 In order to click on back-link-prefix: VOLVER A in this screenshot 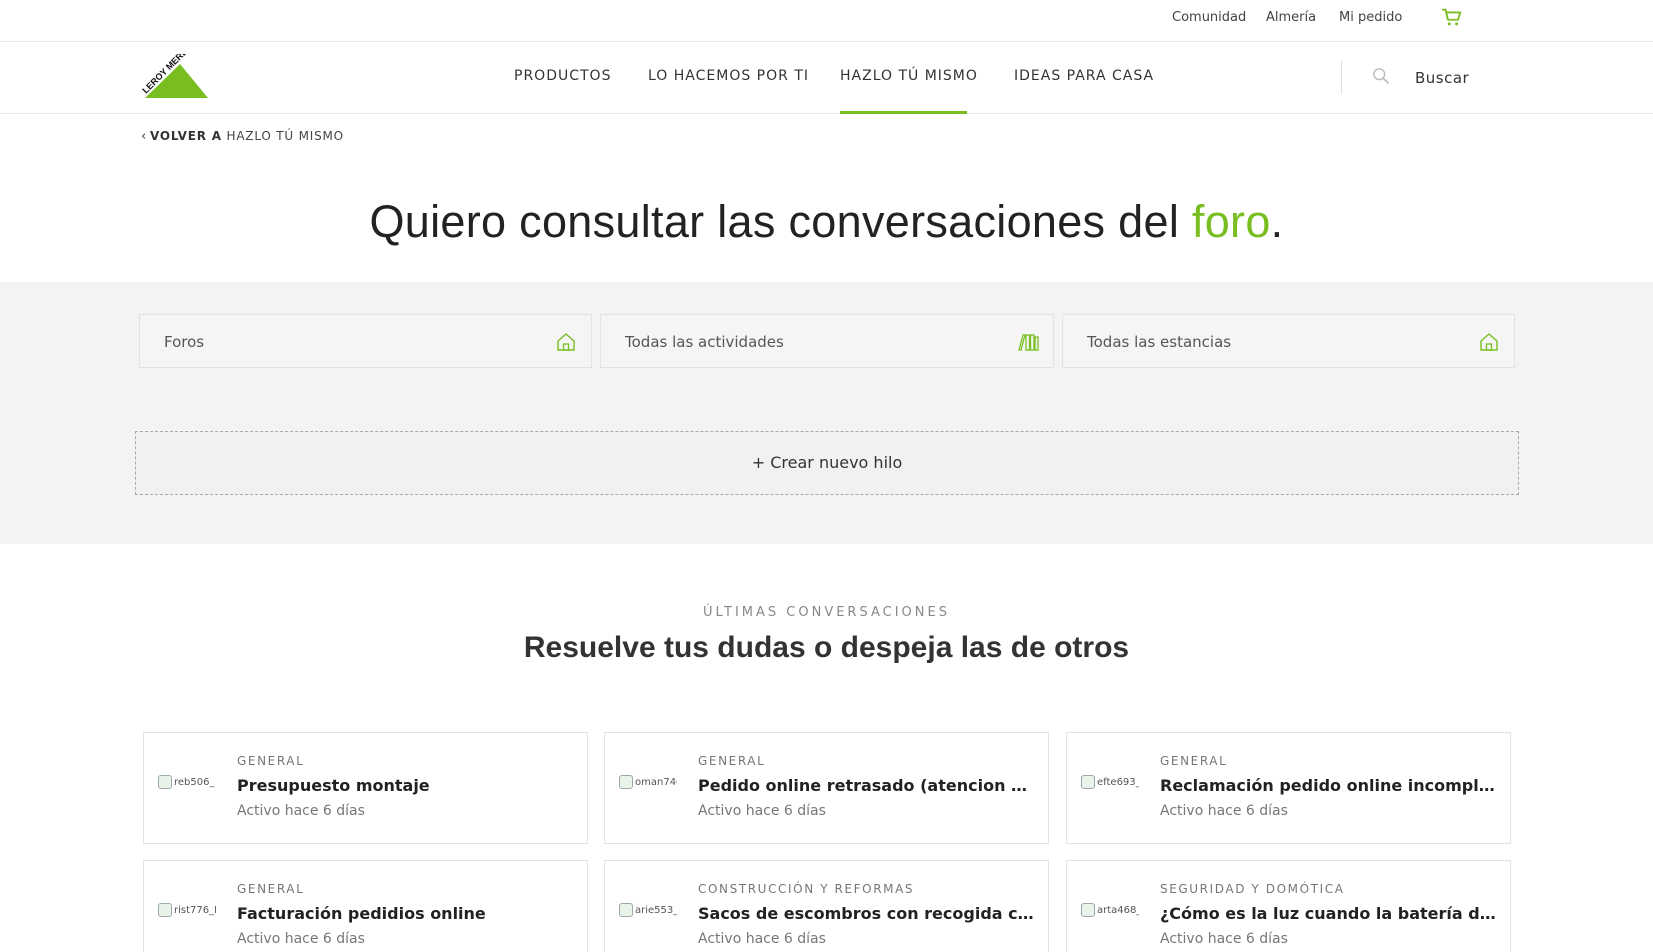, I will do `click(186, 136)`.